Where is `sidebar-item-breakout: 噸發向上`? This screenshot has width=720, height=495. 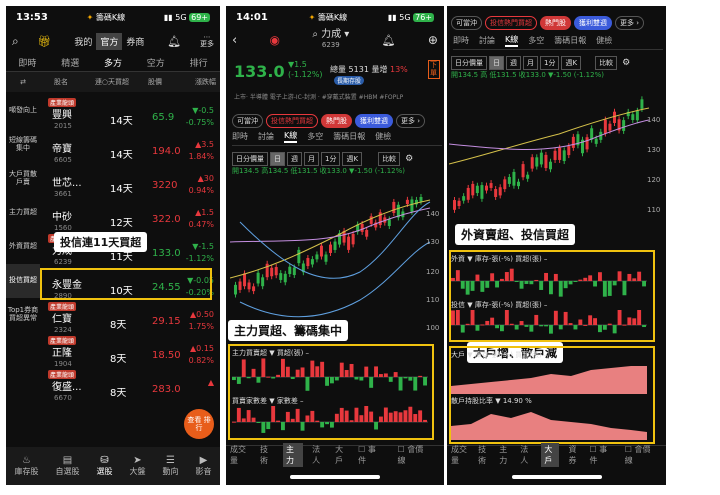
sidebar-item-breakout: 噸發向上 is located at coordinates (23, 111).